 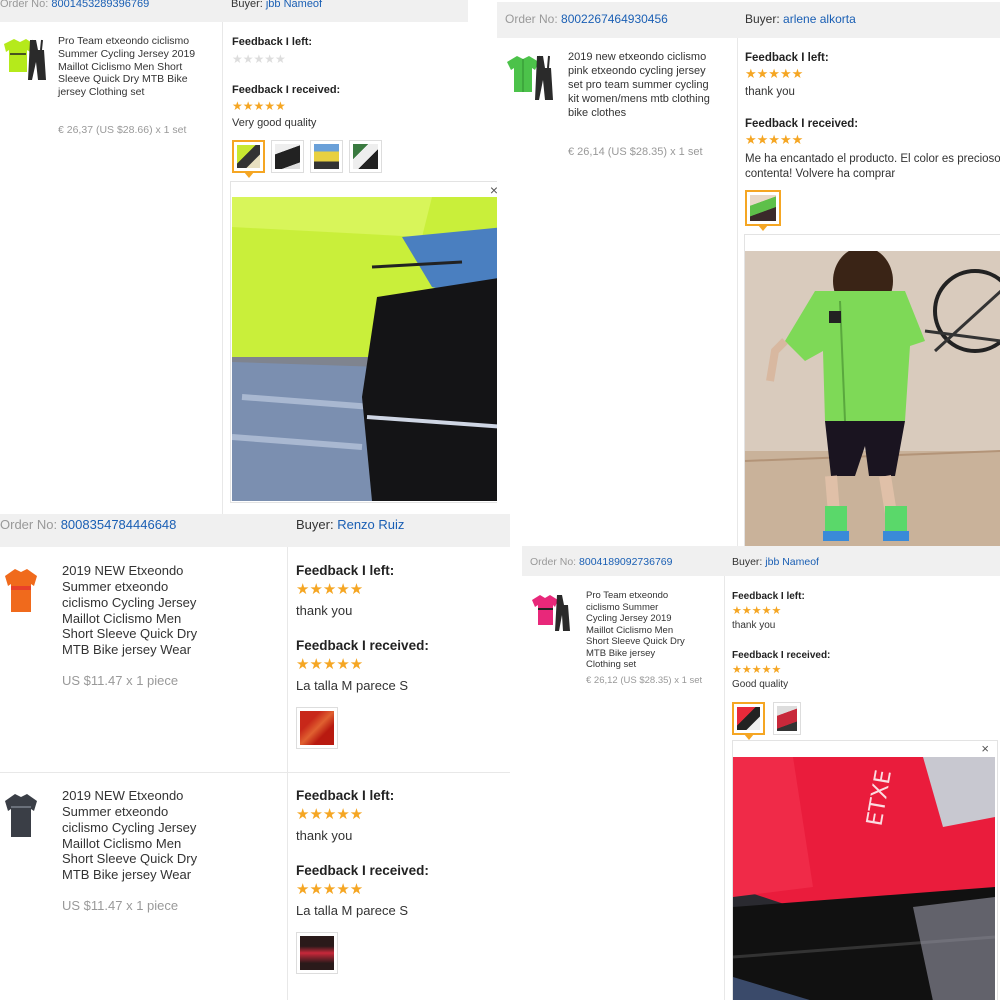 I want to click on photo-viewer: × ETXE, so click(x=865, y=870).